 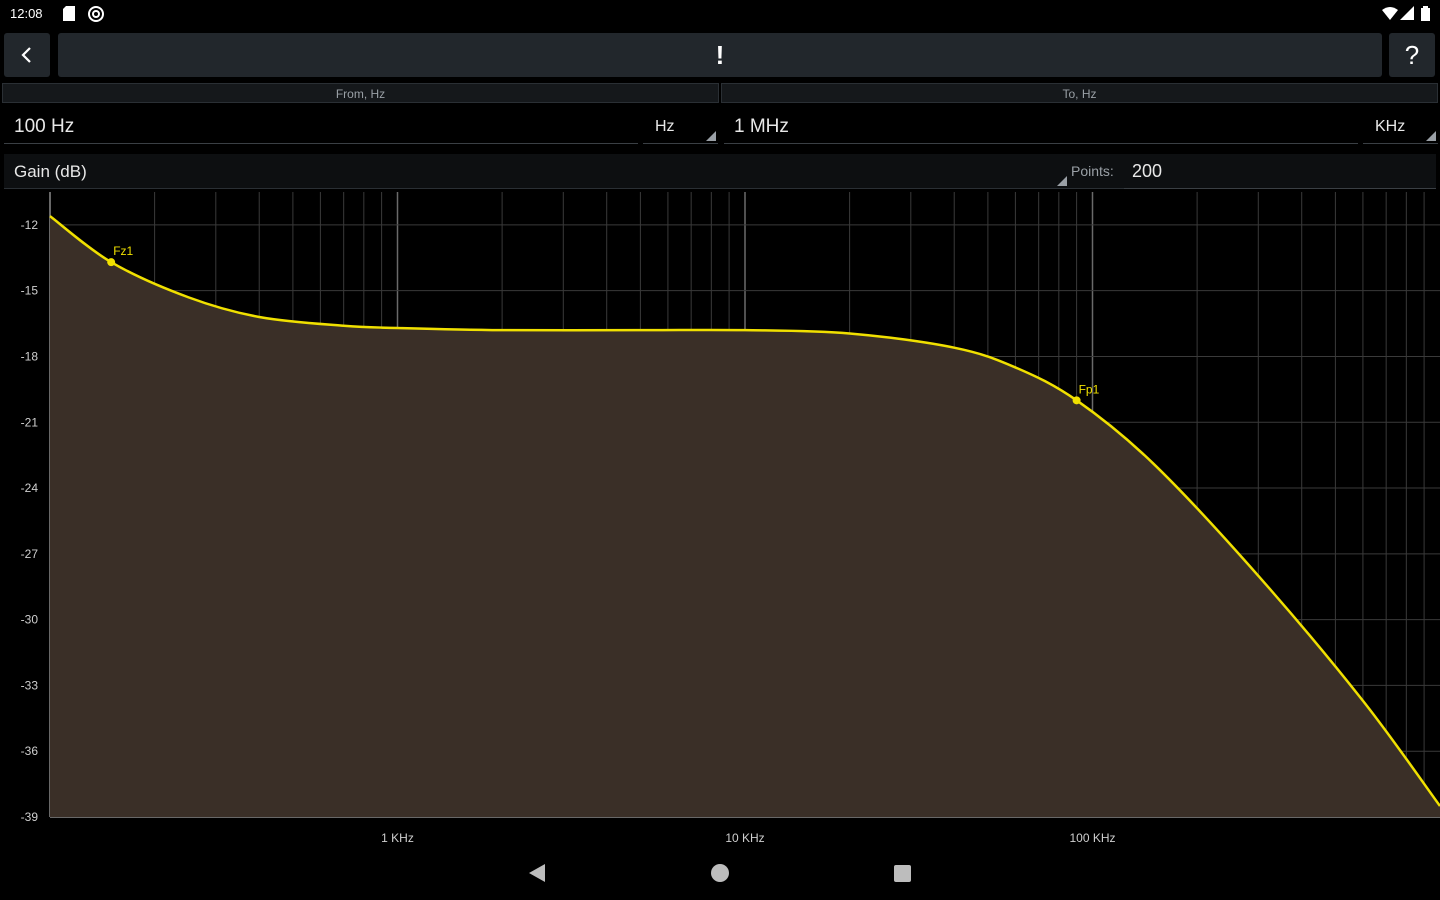 I want to click on home-circle-icon, so click(x=720, y=873).